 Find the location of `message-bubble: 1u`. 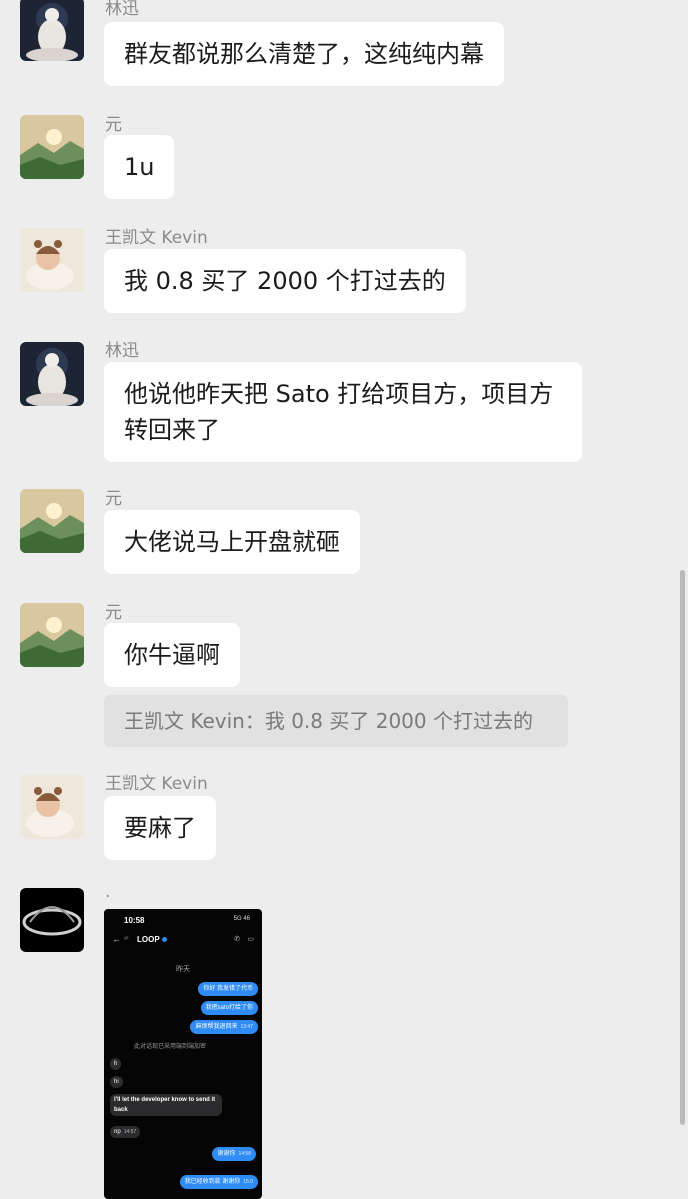

message-bubble: 1u is located at coordinates (139, 167).